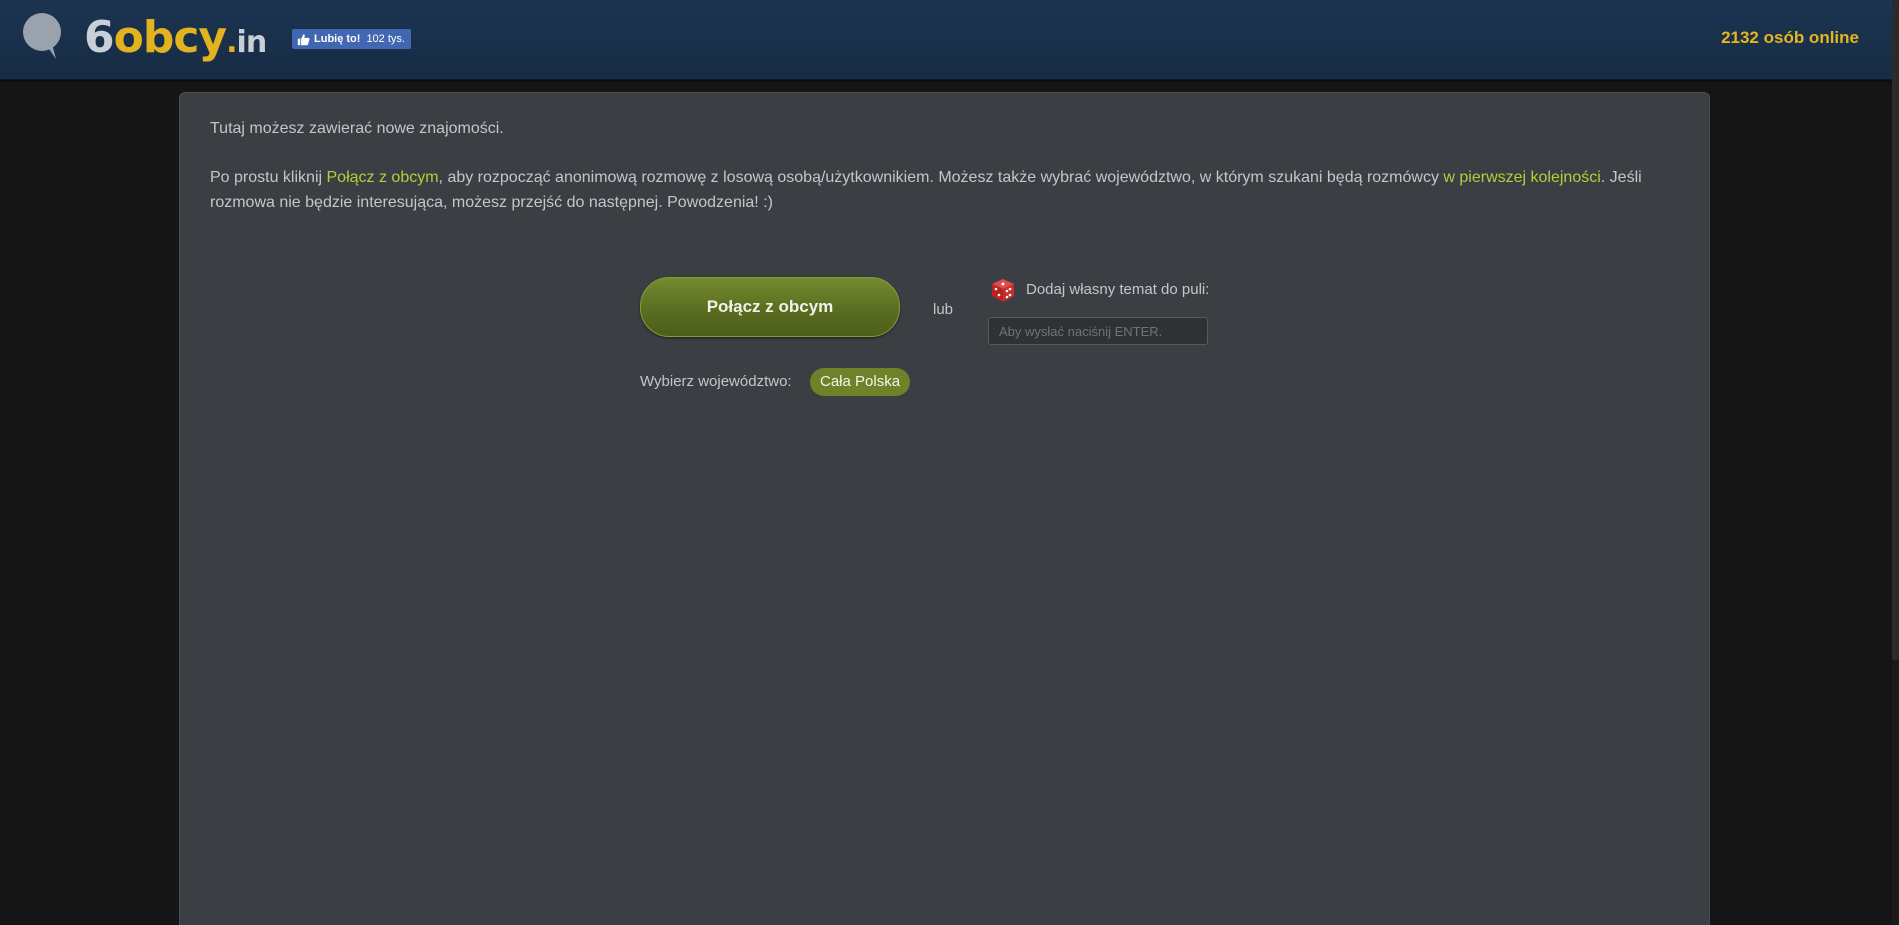  Describe the element at coordinates (357, 128) in the screenshot. I see `intro-text: Tutaj możesz zawierać nowe znajomości.` at that location.